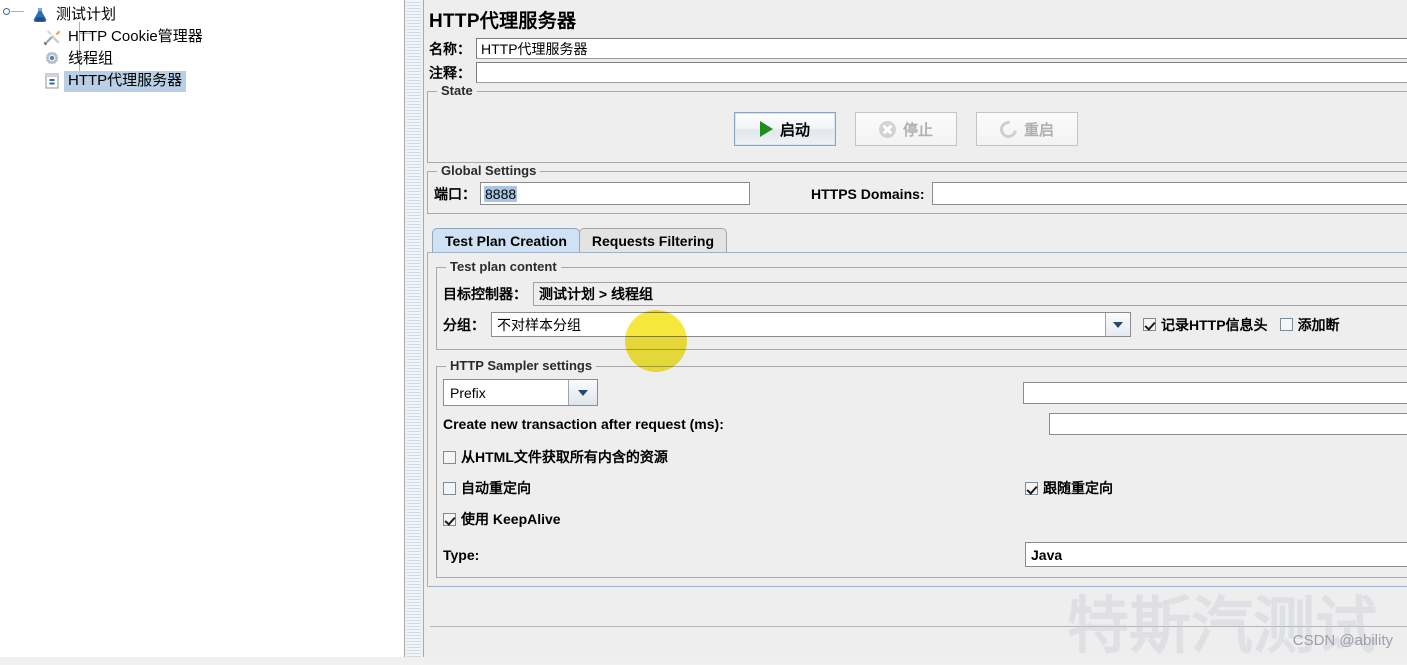  I want to click on tree-item-http-proxy-server: HTTP代理服务器, so click(202, 81).